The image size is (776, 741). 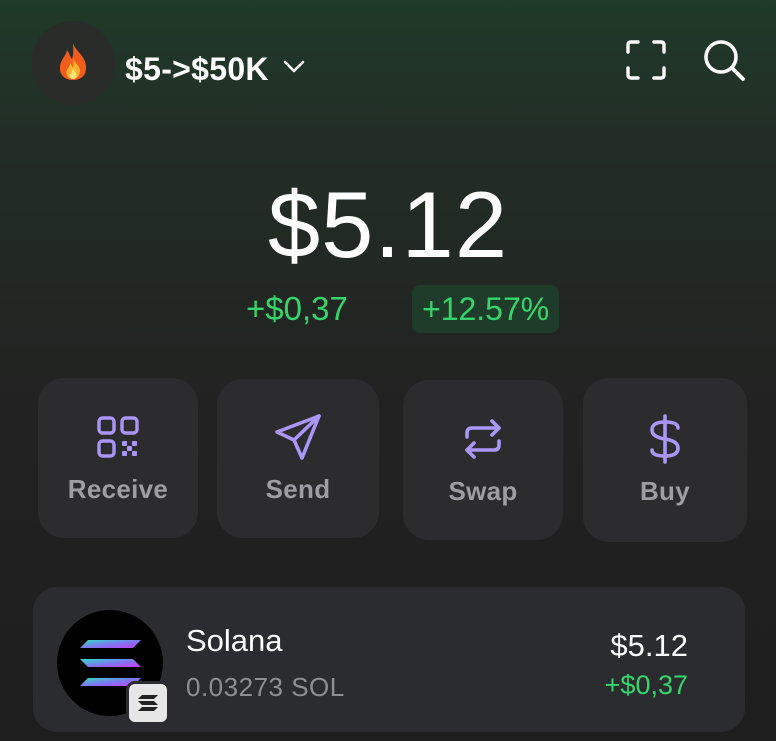 I want to click on account-selector: $5->$50K, so click(x=215, y=69).